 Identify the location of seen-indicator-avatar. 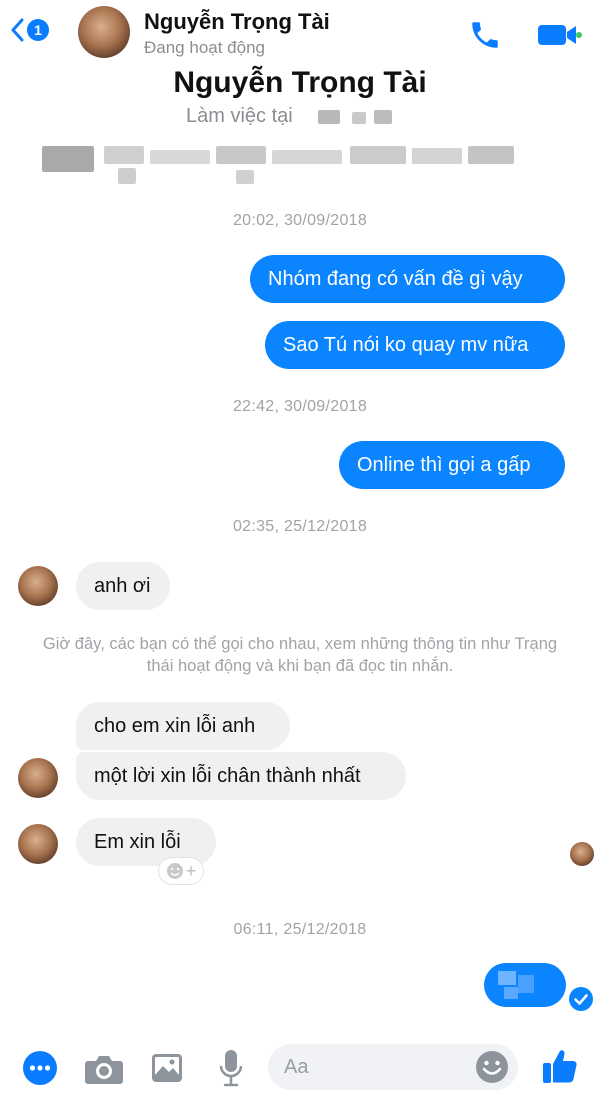
(582, 854).